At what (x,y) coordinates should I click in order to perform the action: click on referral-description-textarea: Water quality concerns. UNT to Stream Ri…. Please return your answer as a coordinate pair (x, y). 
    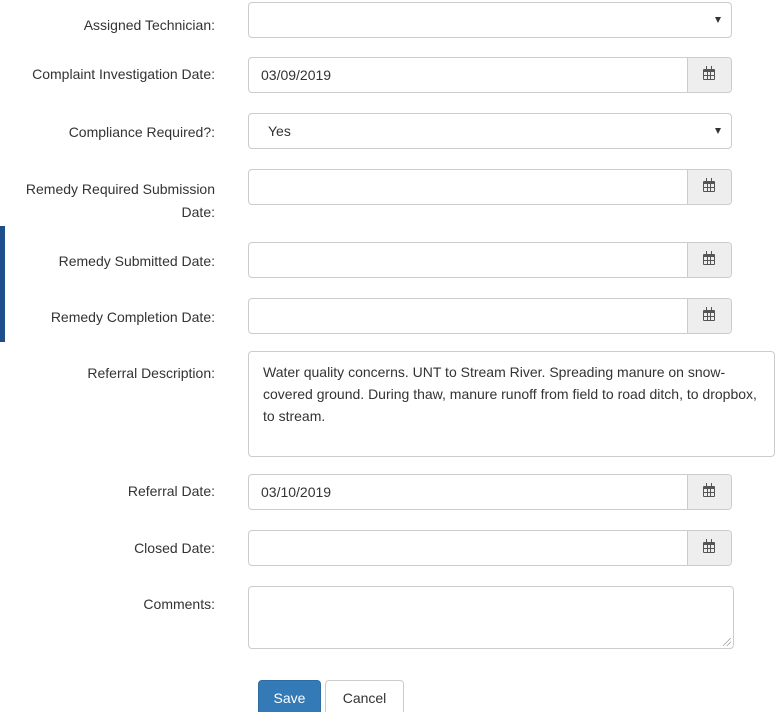
    Looking at the image, I should click on (511, 404).